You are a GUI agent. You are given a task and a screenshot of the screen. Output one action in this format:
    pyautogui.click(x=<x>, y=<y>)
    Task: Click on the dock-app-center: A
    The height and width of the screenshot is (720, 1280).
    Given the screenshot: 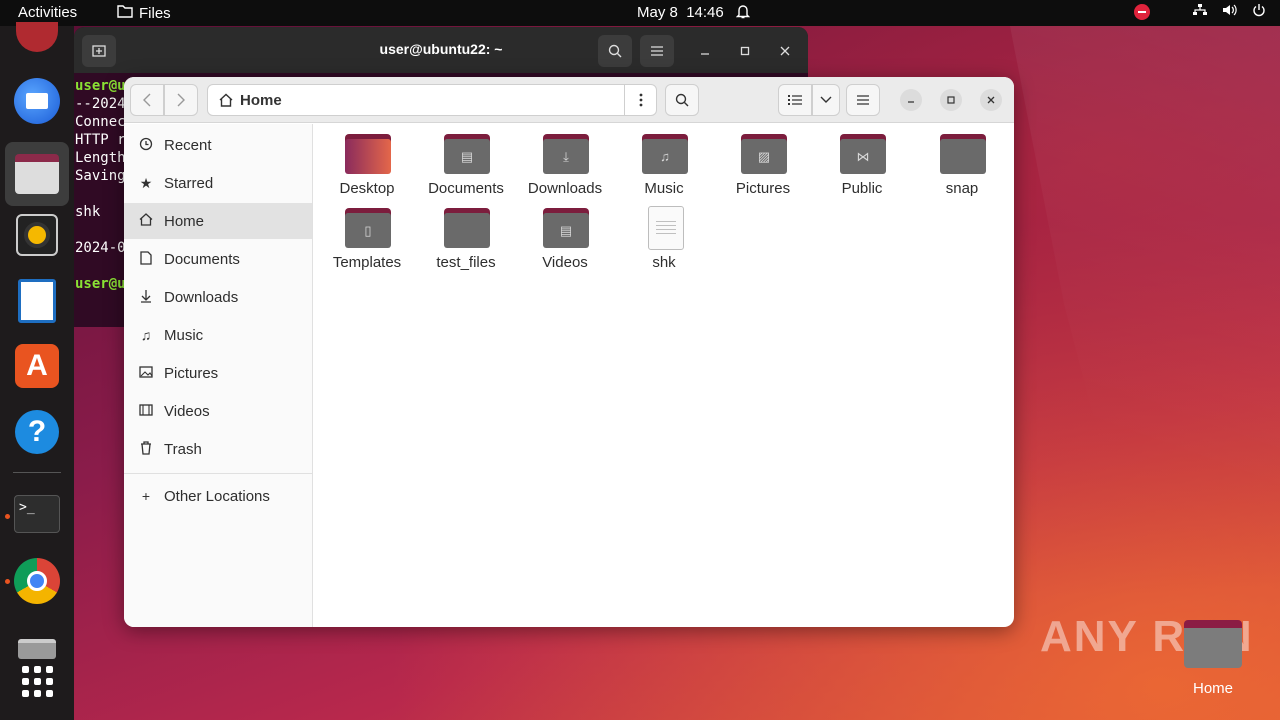 What is the action you would take?
    pyautogui.click(x=37, y=366)
    